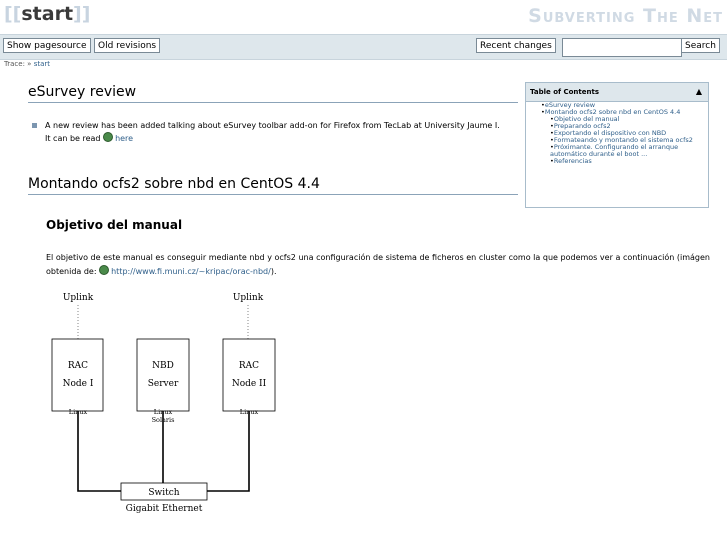 The height and width of the screenshot is (545, 727). I want to click on diagram-uplink-1: Uplink, so click(78, 298).